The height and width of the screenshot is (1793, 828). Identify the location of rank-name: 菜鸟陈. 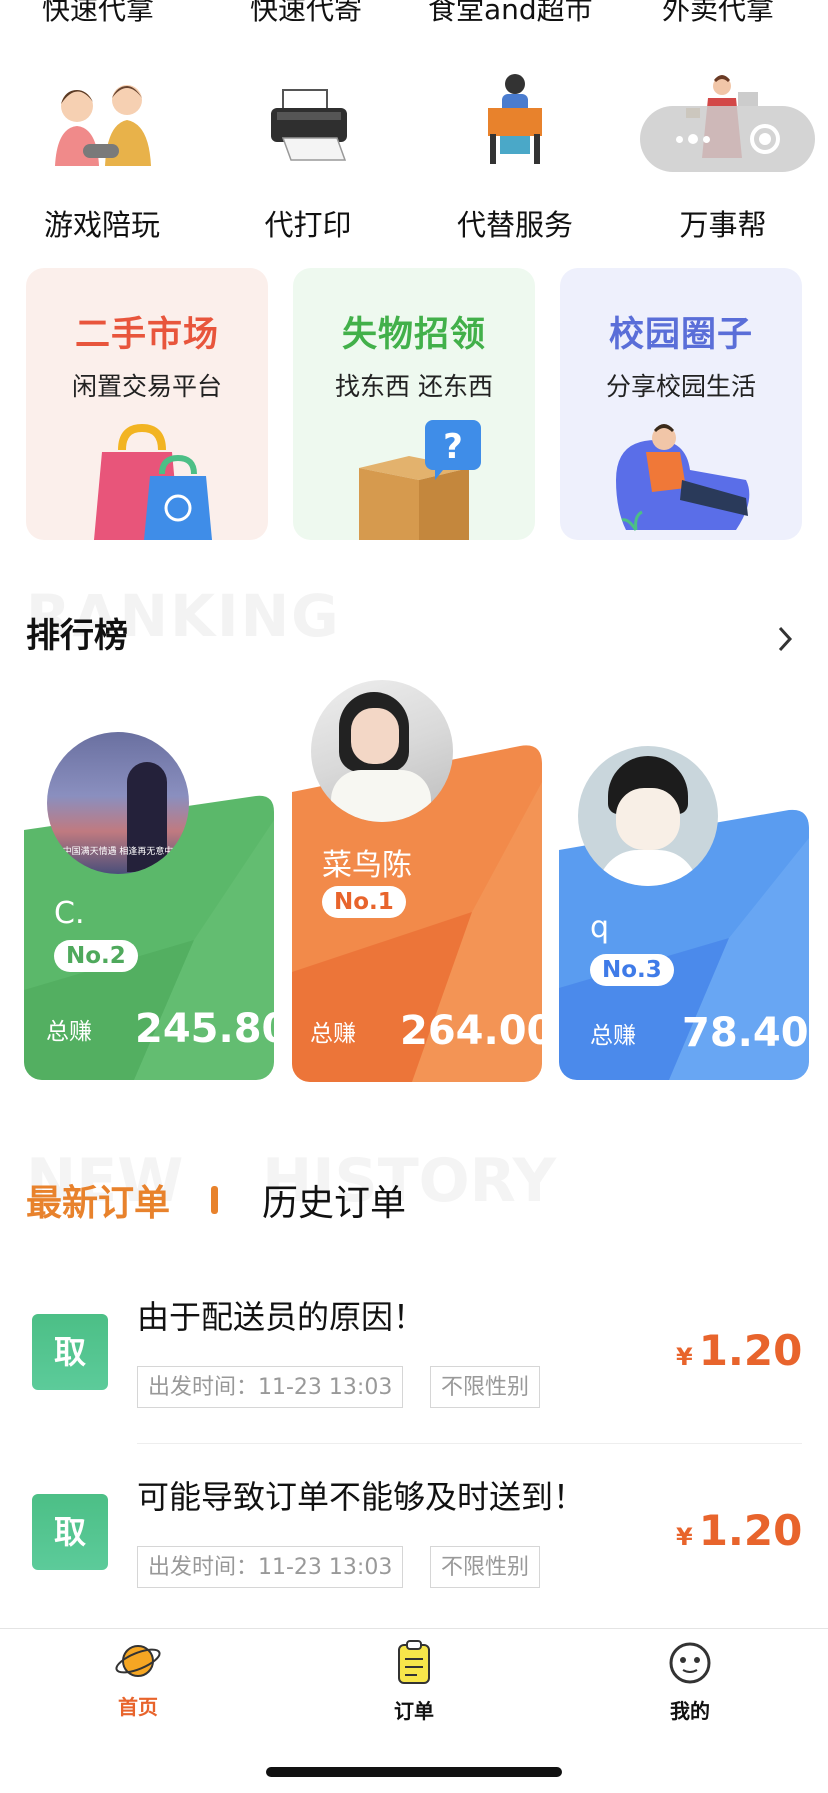
(367, 865).